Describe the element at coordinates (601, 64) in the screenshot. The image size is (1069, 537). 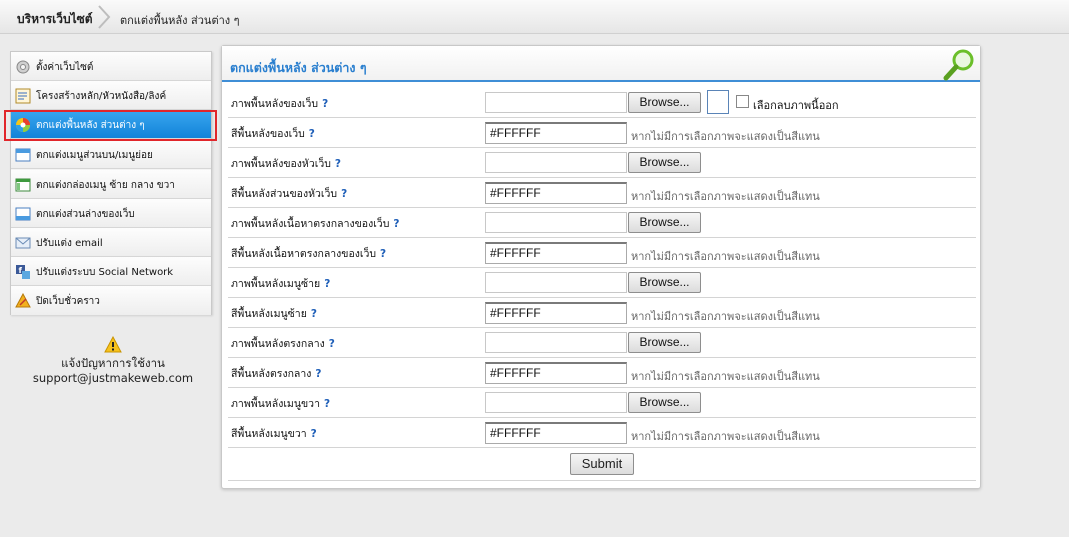
I see `panel-header: ตกแต่งพื้นหลัง ส่วนต่าง ๆ` at that location.